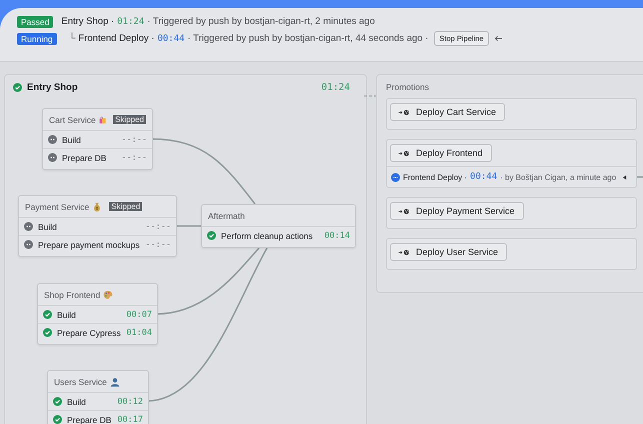 This screenshot has width=643, height=424. I want to click on job-name: Prepare payment mockups, so click(89, 245).